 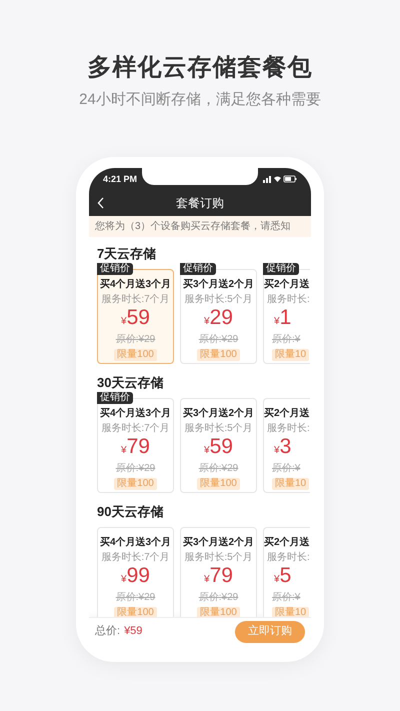 I want to click on status-icons, so click(x=279, y=179).